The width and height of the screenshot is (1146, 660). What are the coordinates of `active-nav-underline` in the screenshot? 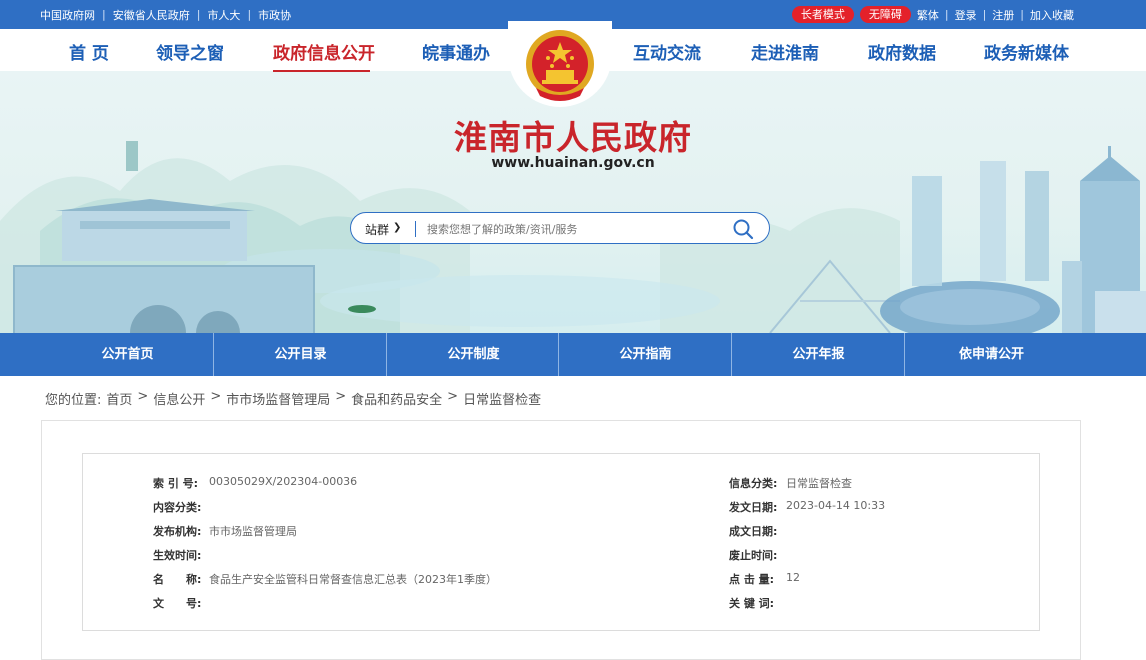 It's located at (321, 71).